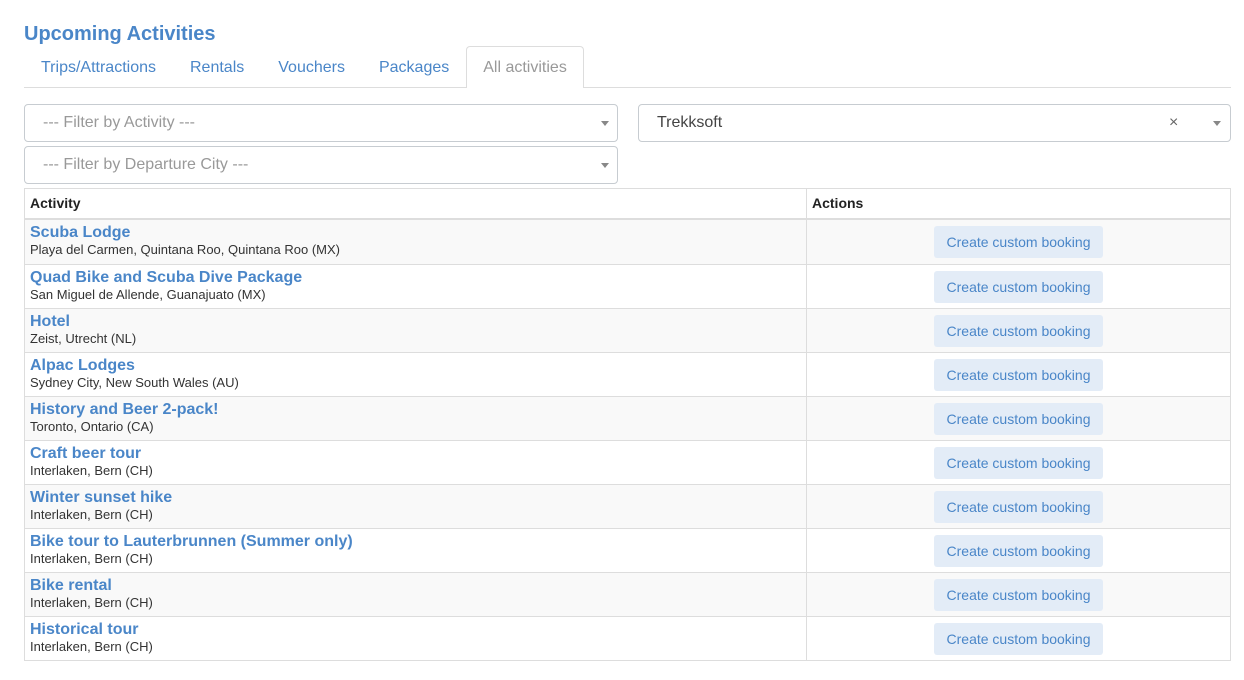  I want to click on activity-location: Toronto, Ontario (CA), so click(92, 426).